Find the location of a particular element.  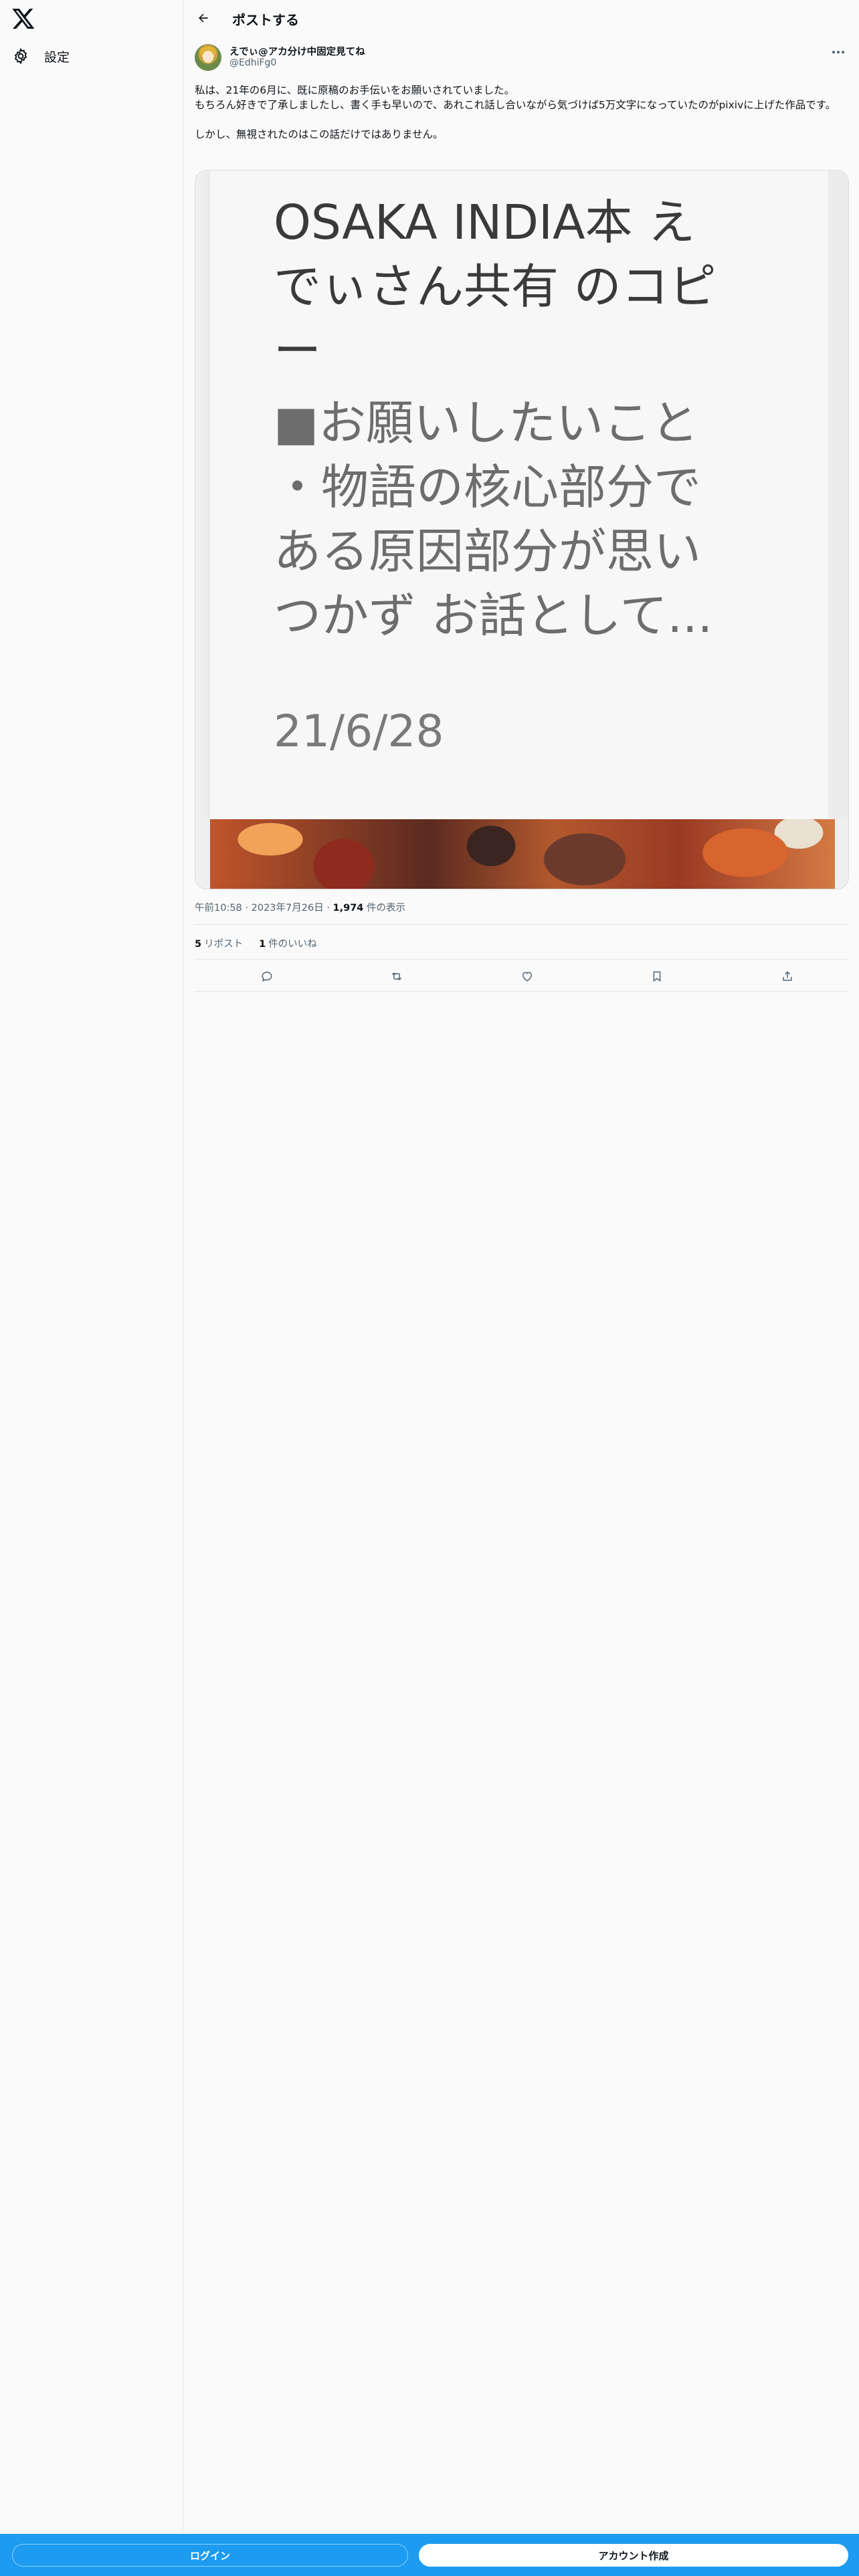

post-actions is located at coordinates (521, 976).